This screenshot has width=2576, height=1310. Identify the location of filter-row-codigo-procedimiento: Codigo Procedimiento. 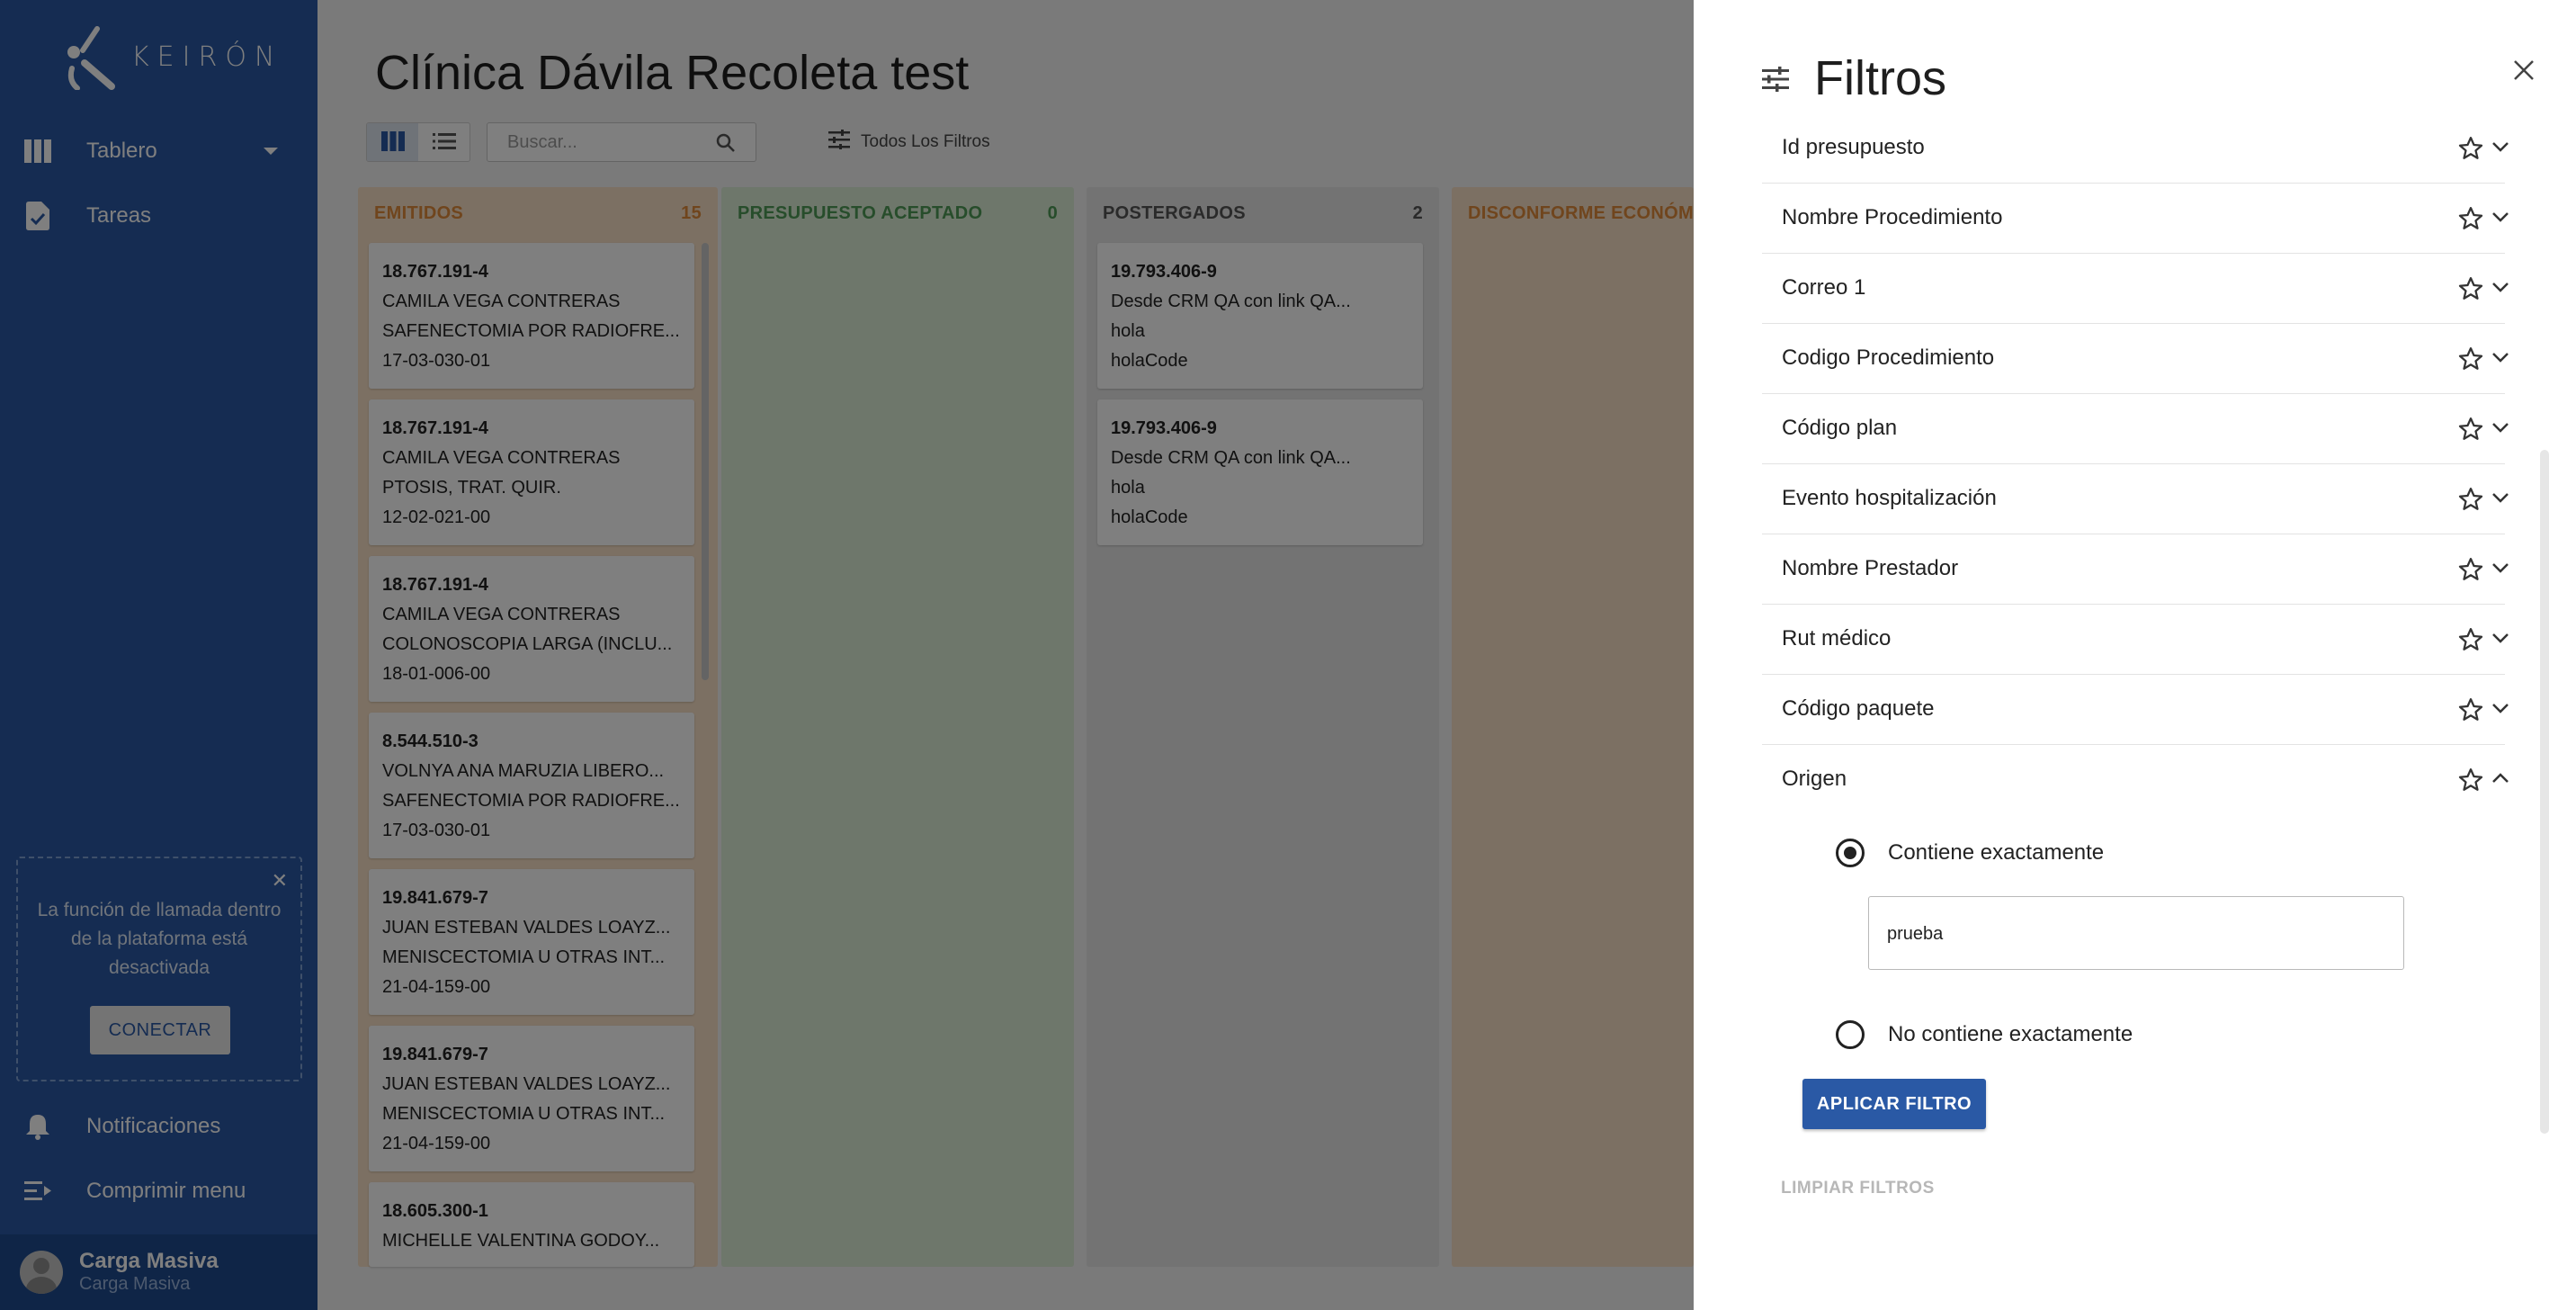
(2135, 359).